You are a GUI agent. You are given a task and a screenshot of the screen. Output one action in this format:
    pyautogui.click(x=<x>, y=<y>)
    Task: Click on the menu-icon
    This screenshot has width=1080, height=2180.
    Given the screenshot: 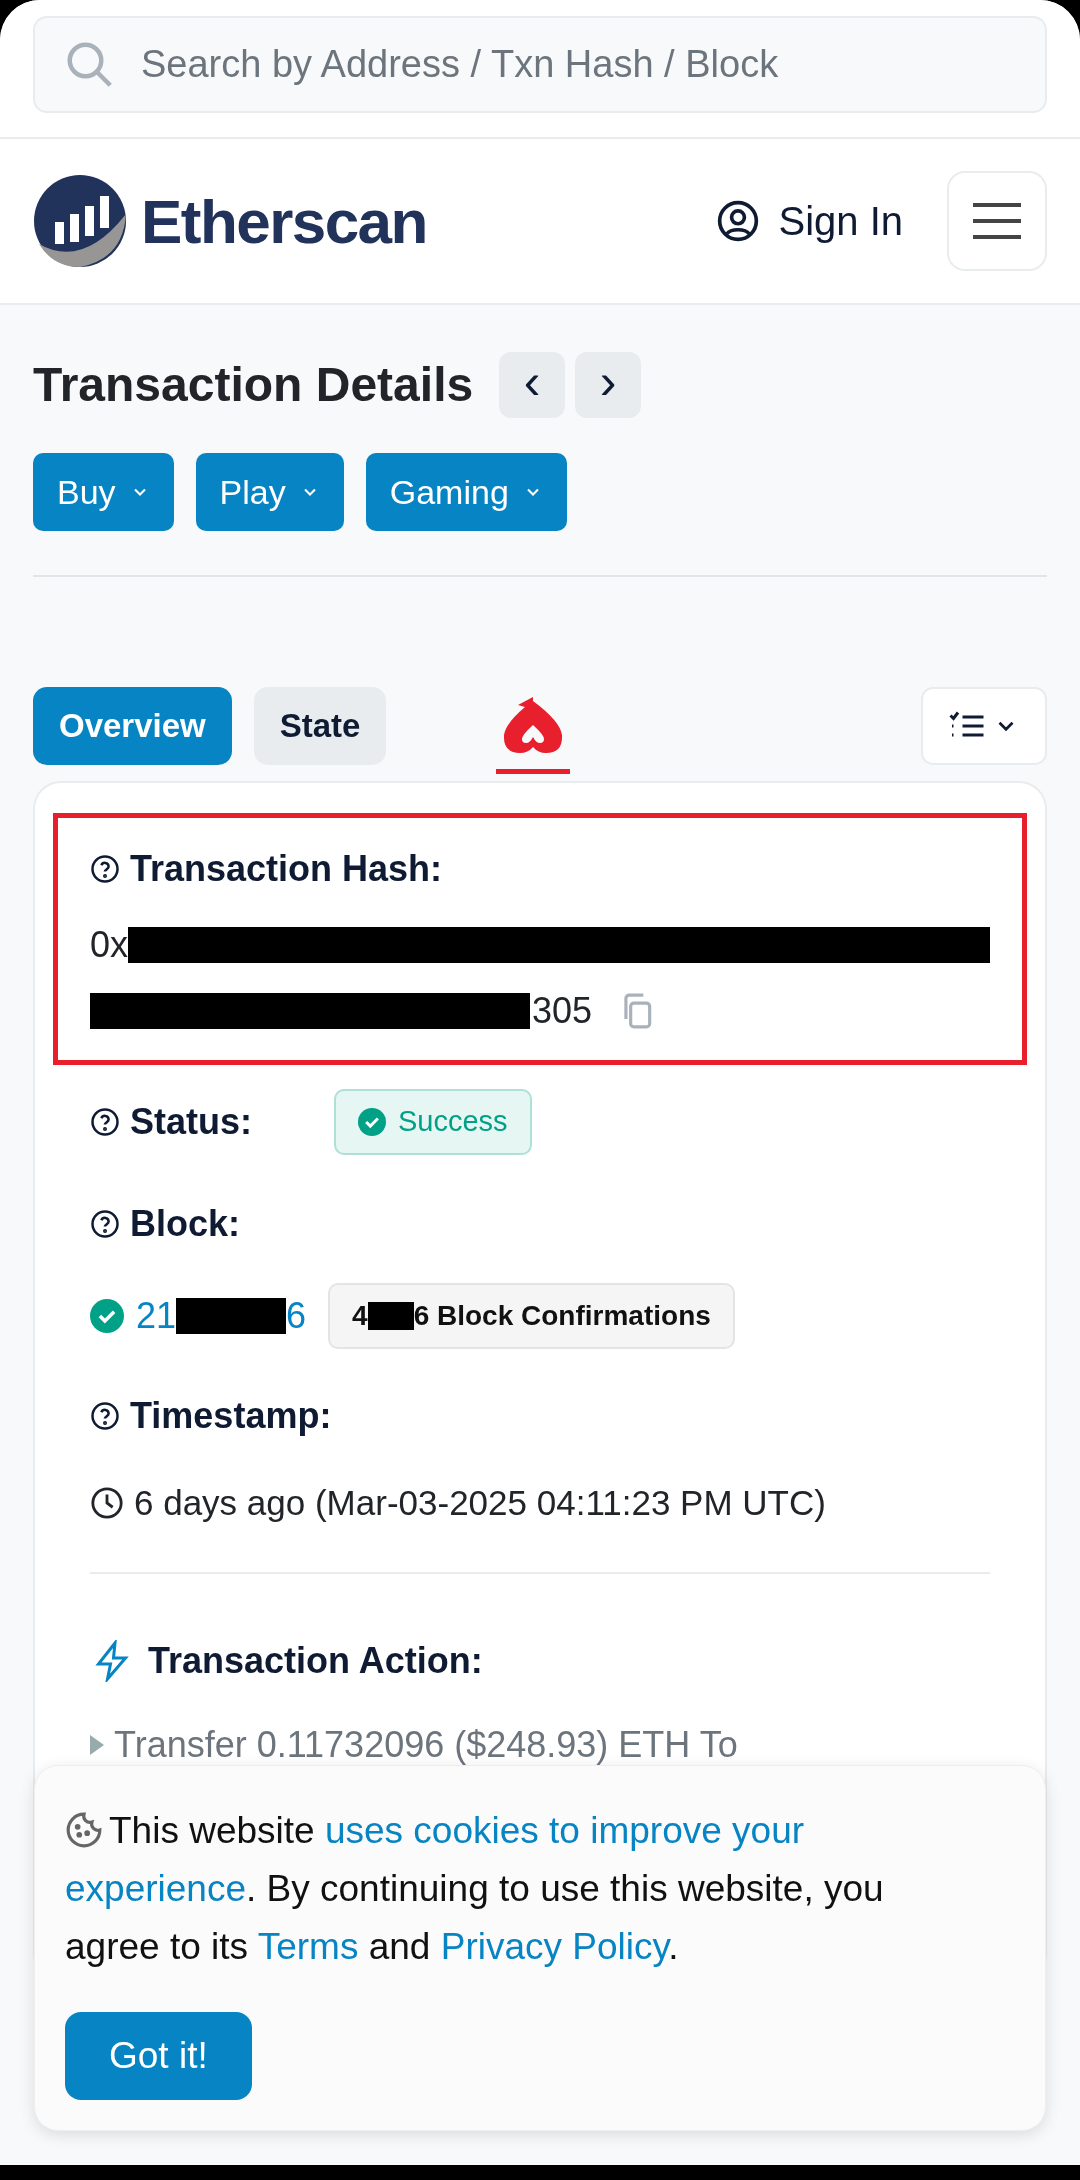 What is the action you would take?
    pyautogui.click(x=997, y=221)
    